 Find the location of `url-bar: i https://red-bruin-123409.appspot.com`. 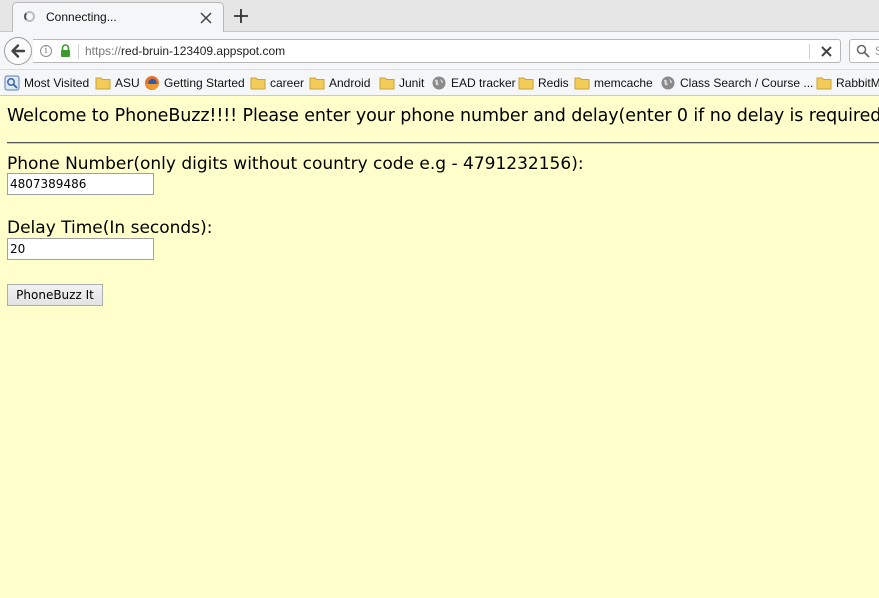

url-bar: i https://red-bruin-123409.appspot.com is located at coordinates (437, 51).